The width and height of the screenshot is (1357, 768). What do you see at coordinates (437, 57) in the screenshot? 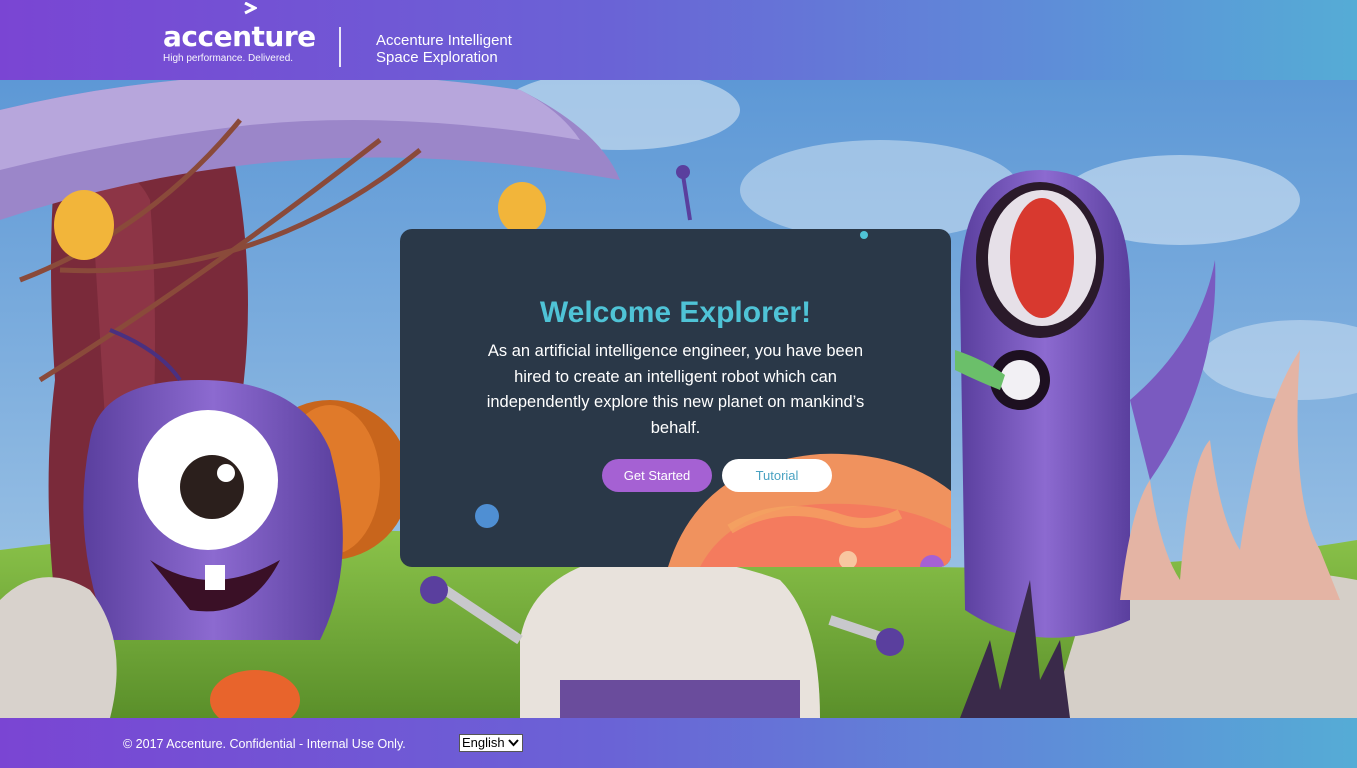
I see `app-title-line-2: Space Exploration` at bounding box center [437, 57].